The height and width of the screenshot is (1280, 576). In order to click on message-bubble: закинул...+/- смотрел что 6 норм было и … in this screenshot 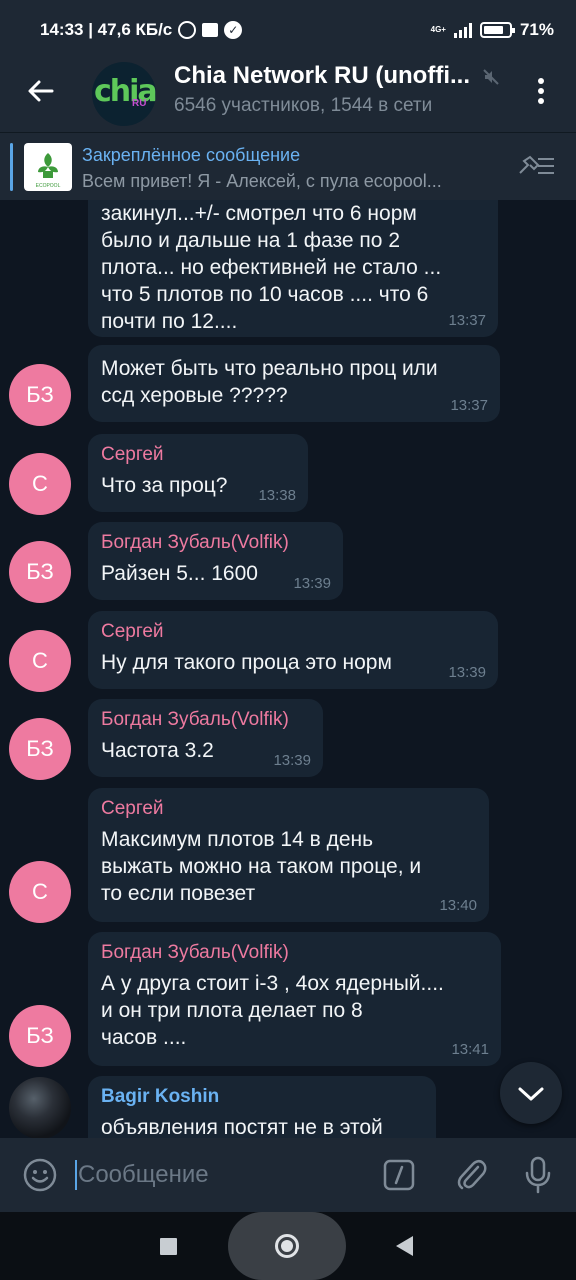, I will do `click(293, 268)`.